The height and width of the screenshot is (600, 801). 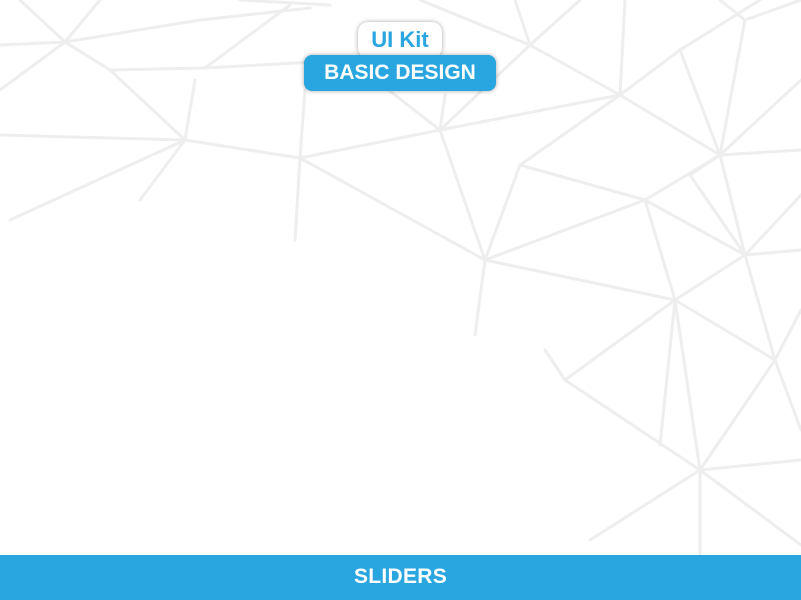 I want to click on basic-design-banner: BASIC DESIGN, so click(x=400, y=73).